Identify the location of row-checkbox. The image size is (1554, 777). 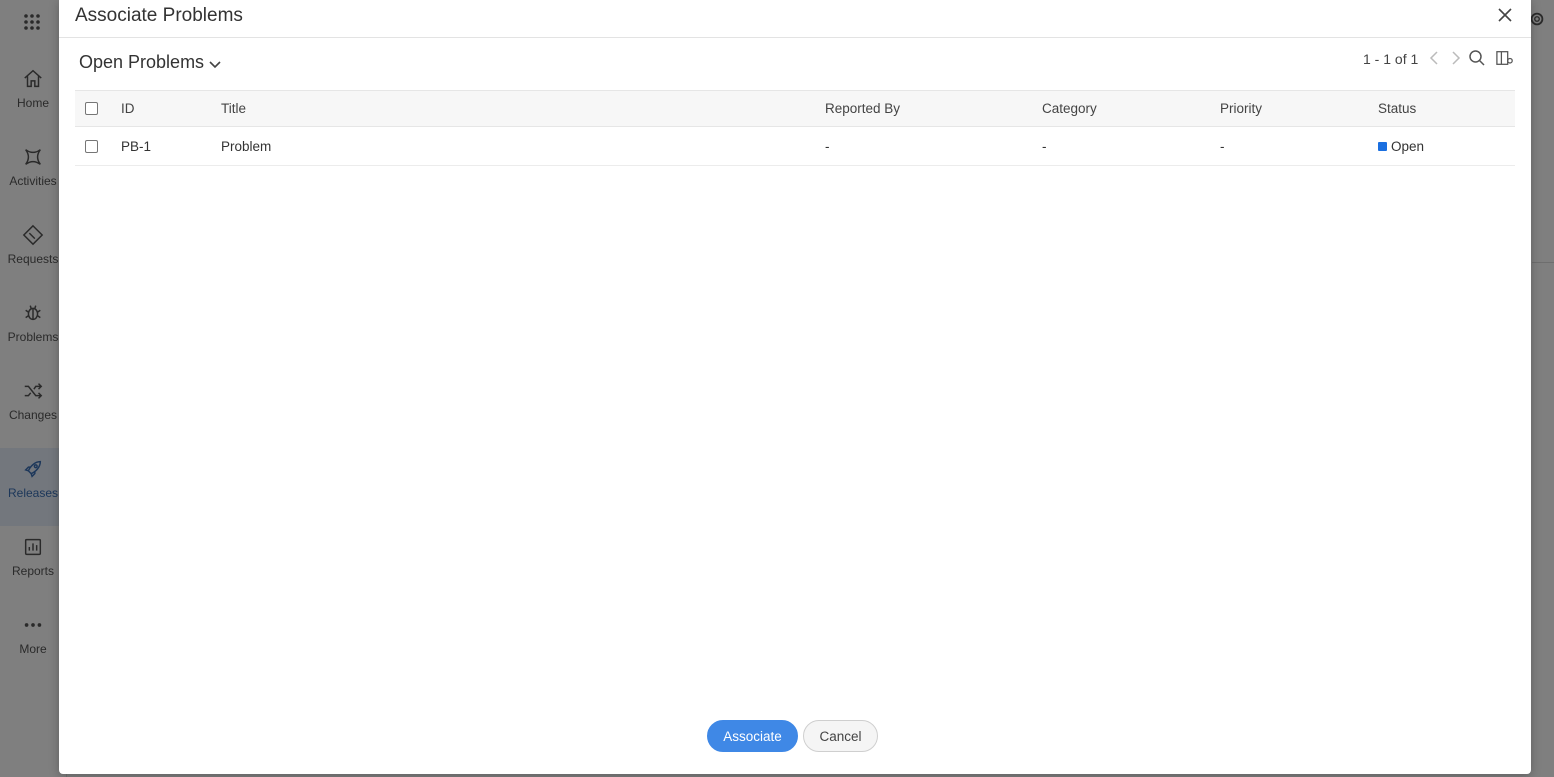
(91, 146).